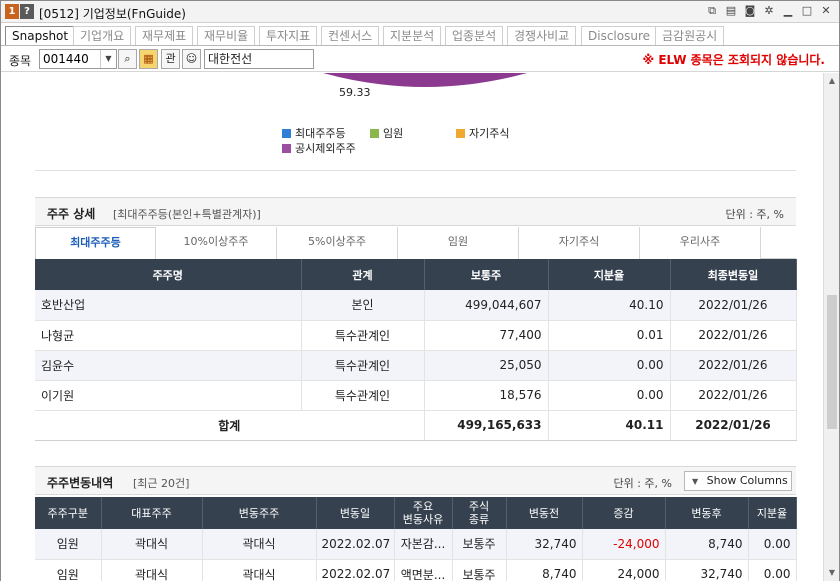  Describe the element at coordinates (544, 570) in the screenshot. I see `shares-before: 8,740` at that location.